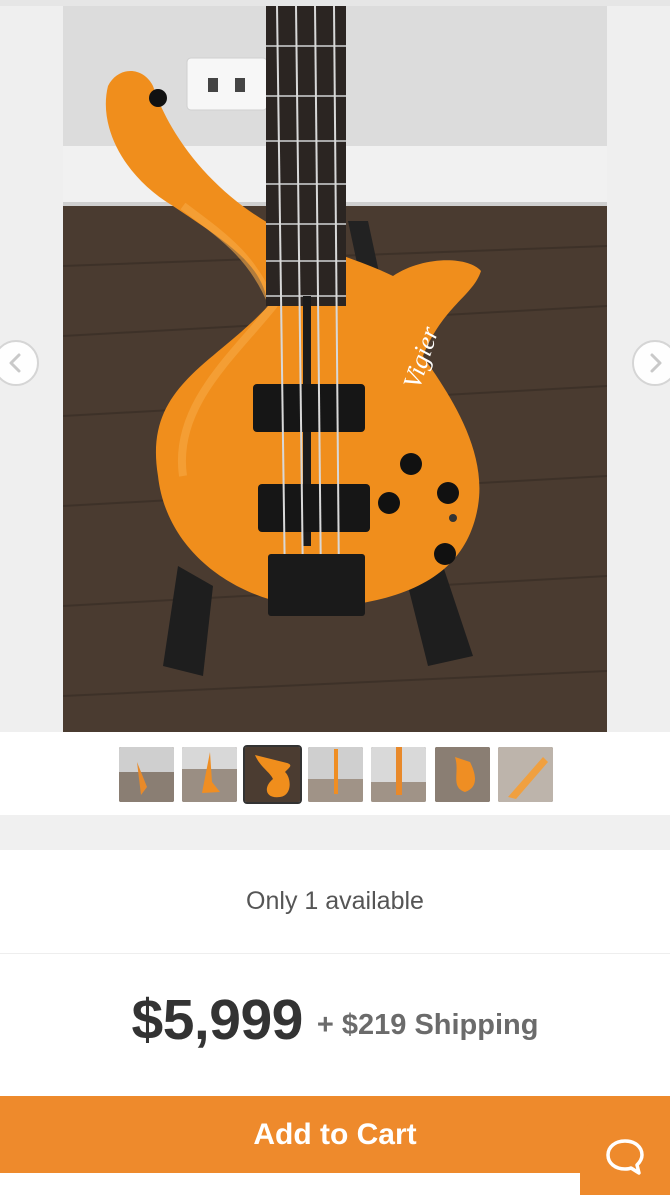  Describe the element at coordinates (427, 1024) in the screenshot. I see `shipping-cost: + $219 Shipping` at that location.